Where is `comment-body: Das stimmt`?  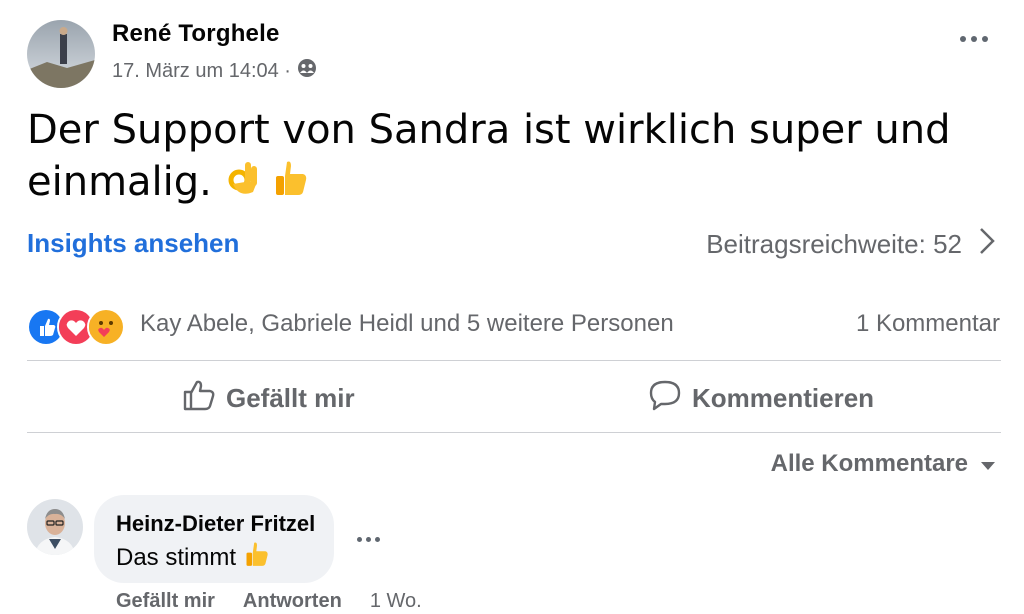
comment-body: Das stimmt is located at coordinates (193, 557).